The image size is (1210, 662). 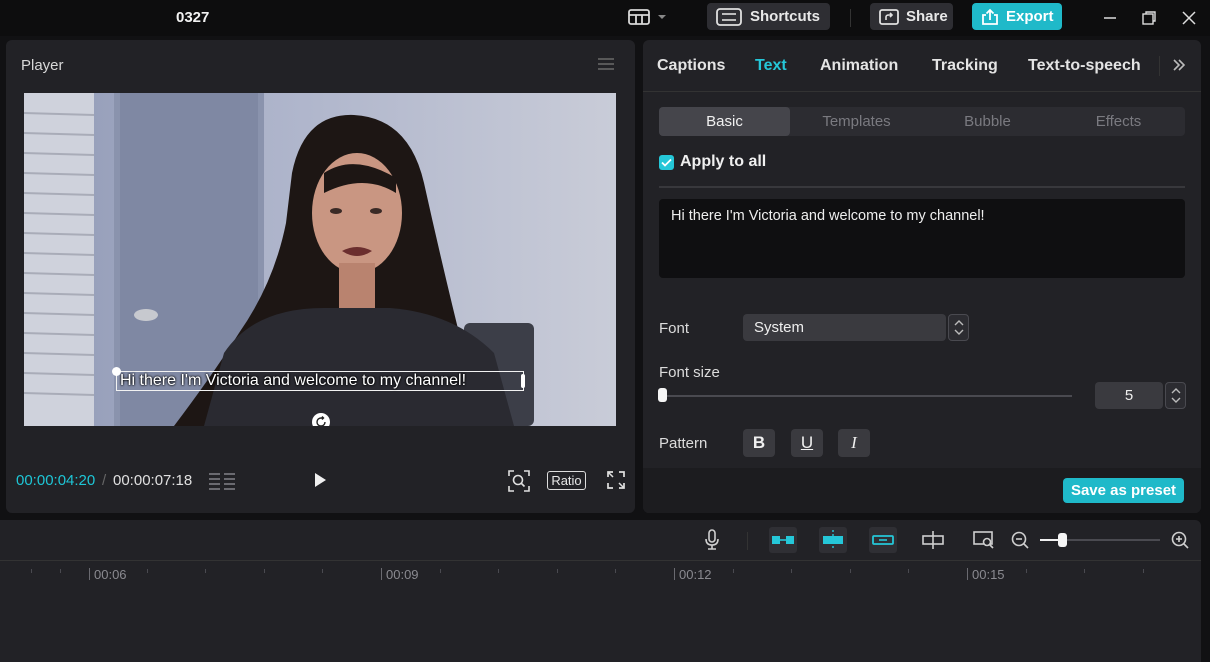 I want to click on apply-to-all-checkbox, so click(x=666, y=162).